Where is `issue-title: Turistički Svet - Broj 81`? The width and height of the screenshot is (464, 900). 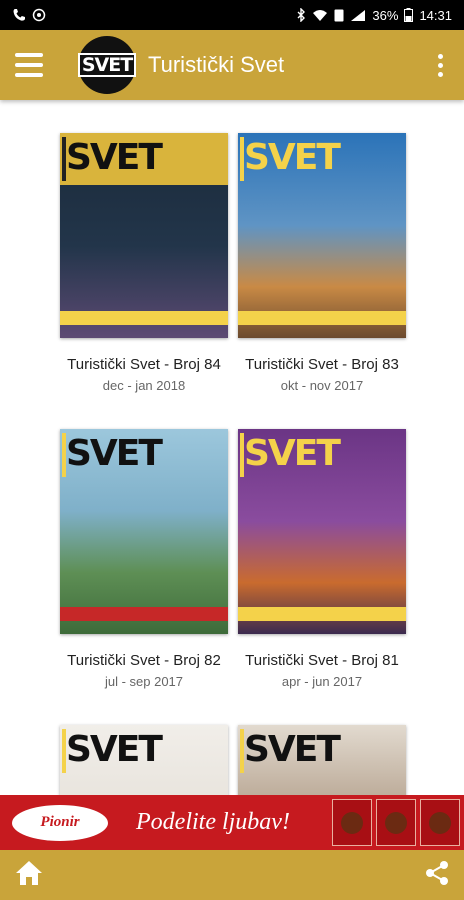
issue-title: Turistički Svet - Broj 81 is located at coordinates (322, 660).